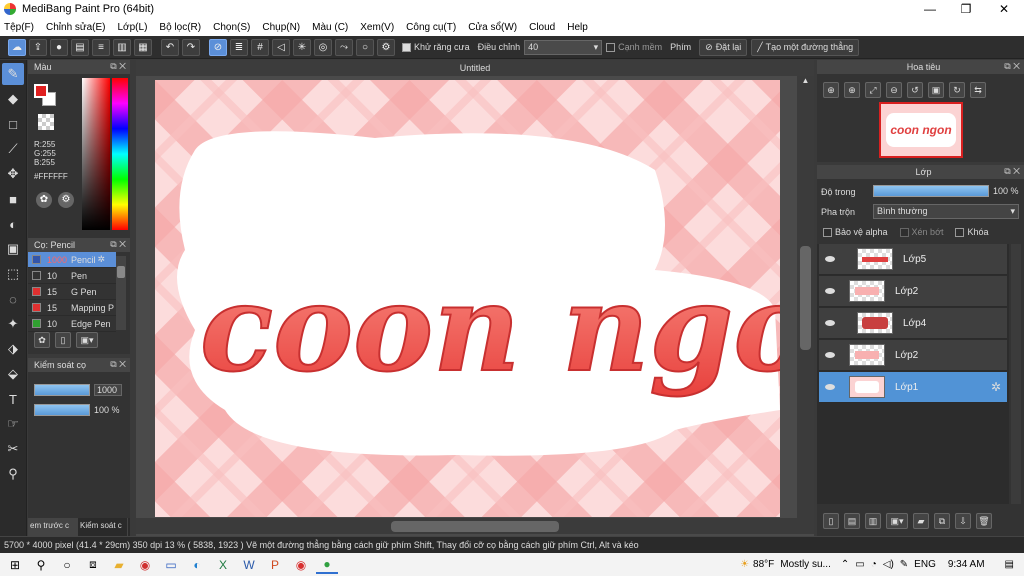 The height and width of the screenshot is (576, 1024). I want to click on reset-button: ⊘ Đặt lại, so click(723, 47).